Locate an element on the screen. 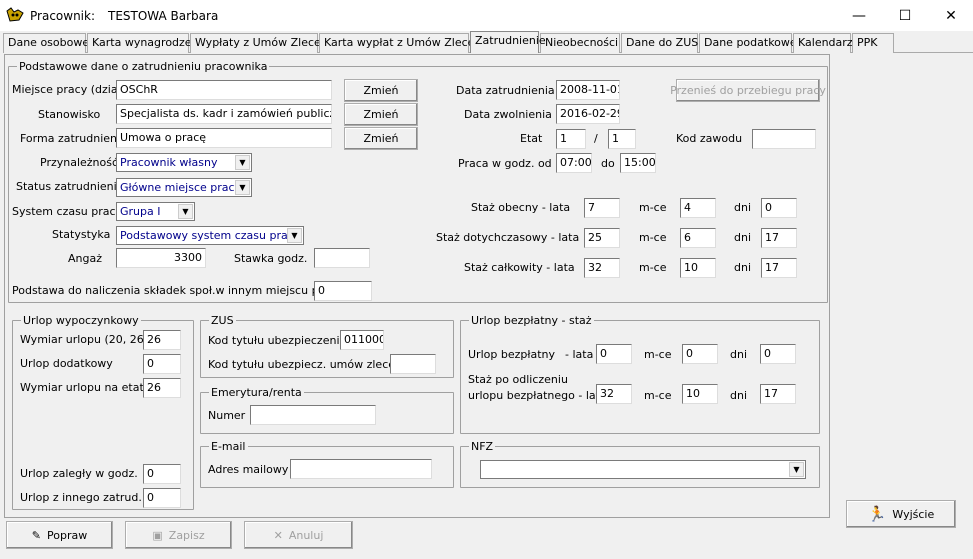  przenies-button: Przenieś do przebiegu pracy is located at coordinates (748, 90).